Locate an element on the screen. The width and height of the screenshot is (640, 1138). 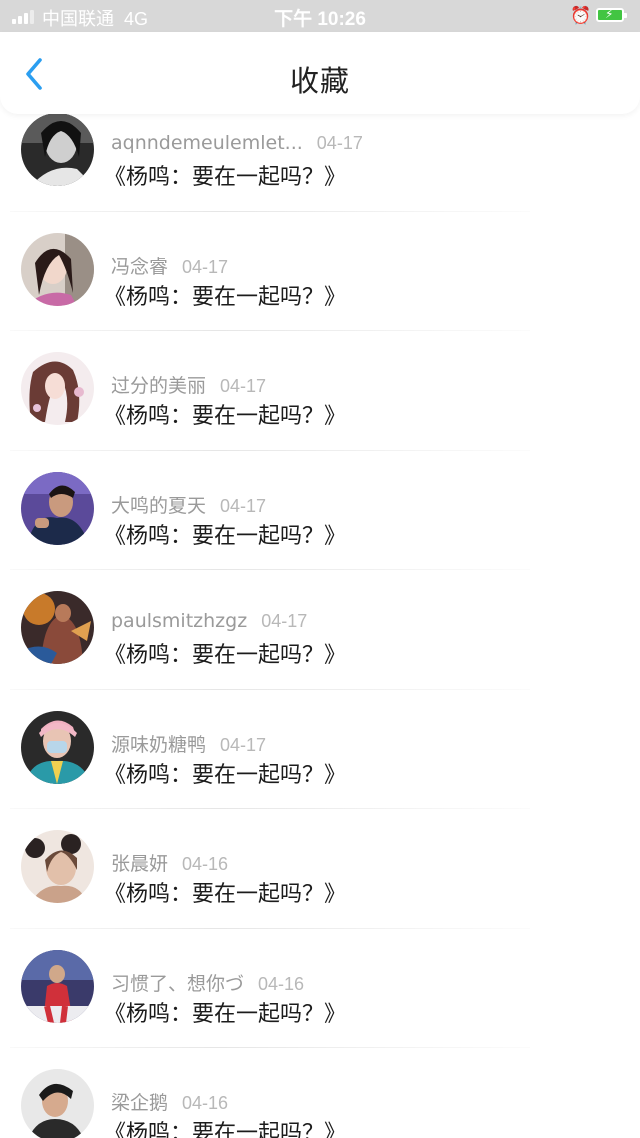
favorite-item: 过分的美丽 04-17 《杨鸣：要在一起吗？》 is located at coordinates (320, 391).